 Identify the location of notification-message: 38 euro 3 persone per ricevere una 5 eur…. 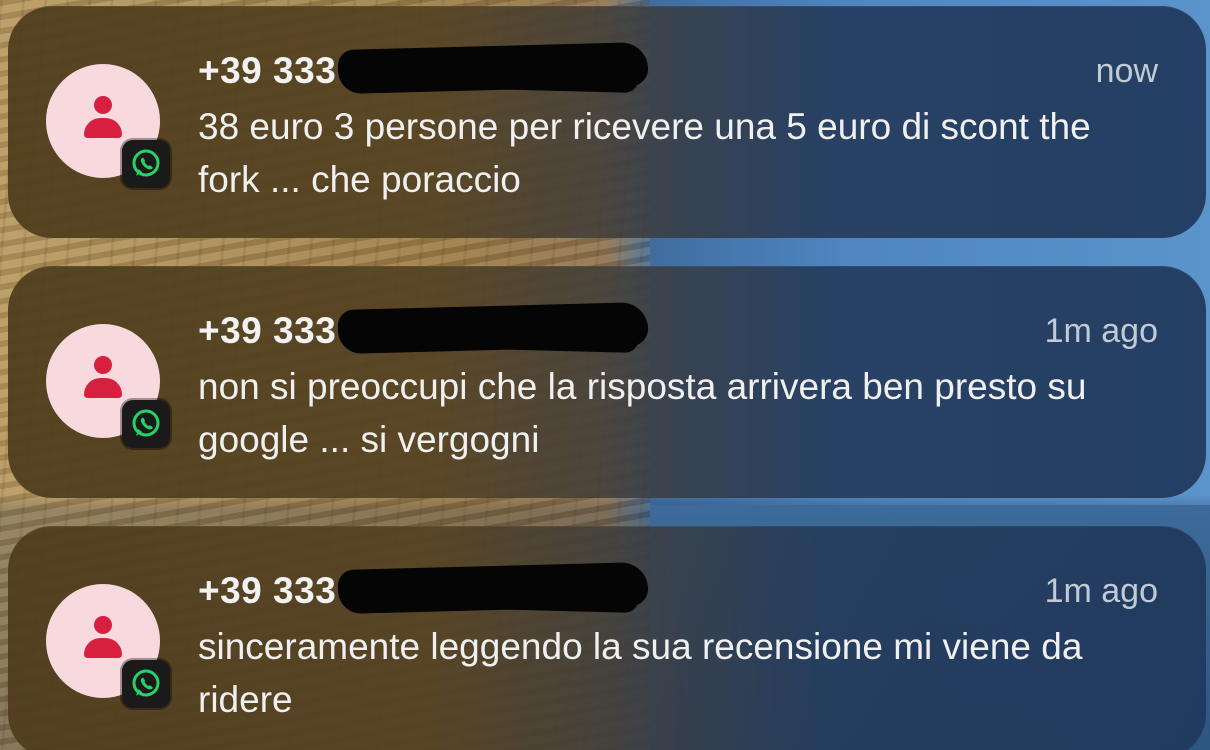
(644, 153).